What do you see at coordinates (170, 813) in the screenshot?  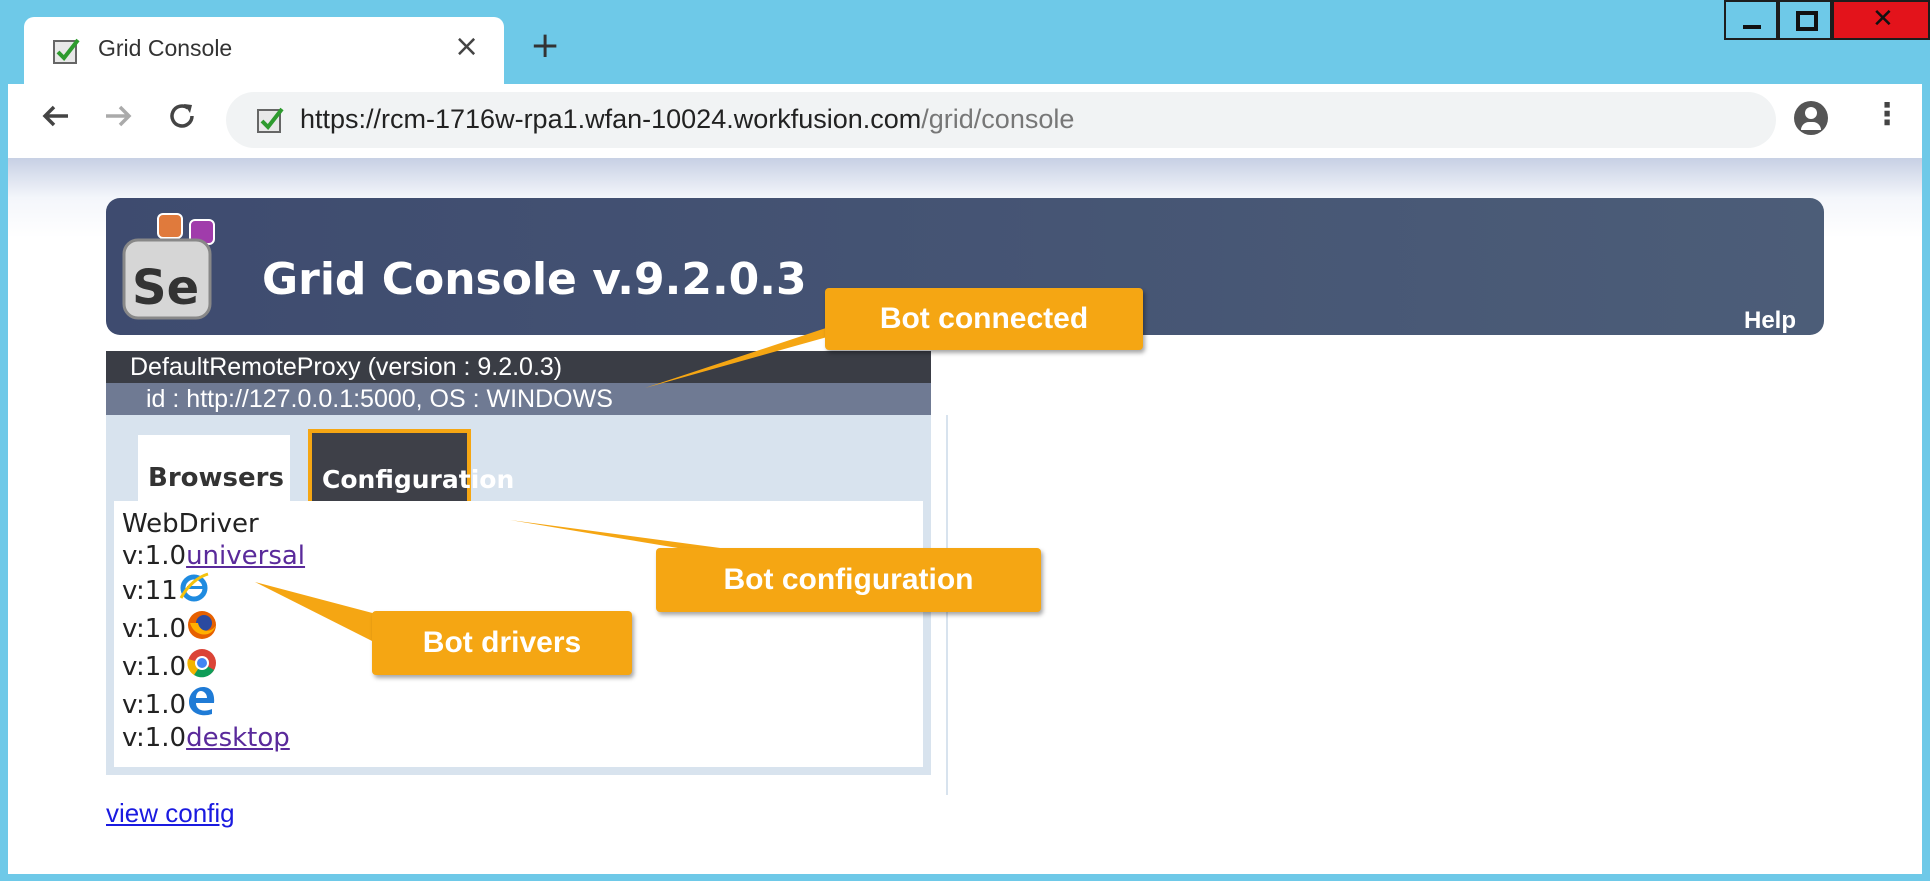 I see `view-config-link: view config` at bounding box center [170, 813].